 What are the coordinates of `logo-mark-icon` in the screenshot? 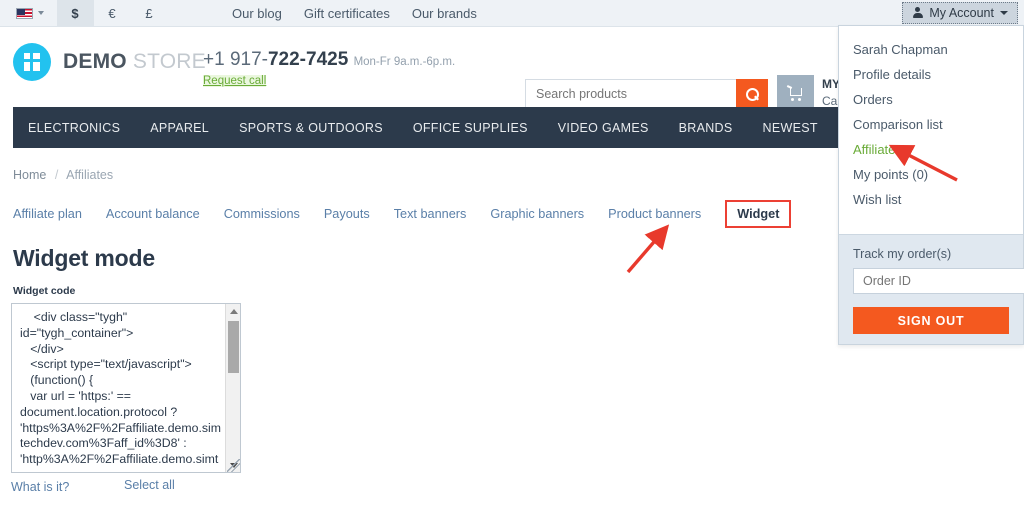 It's located at (32, 62).